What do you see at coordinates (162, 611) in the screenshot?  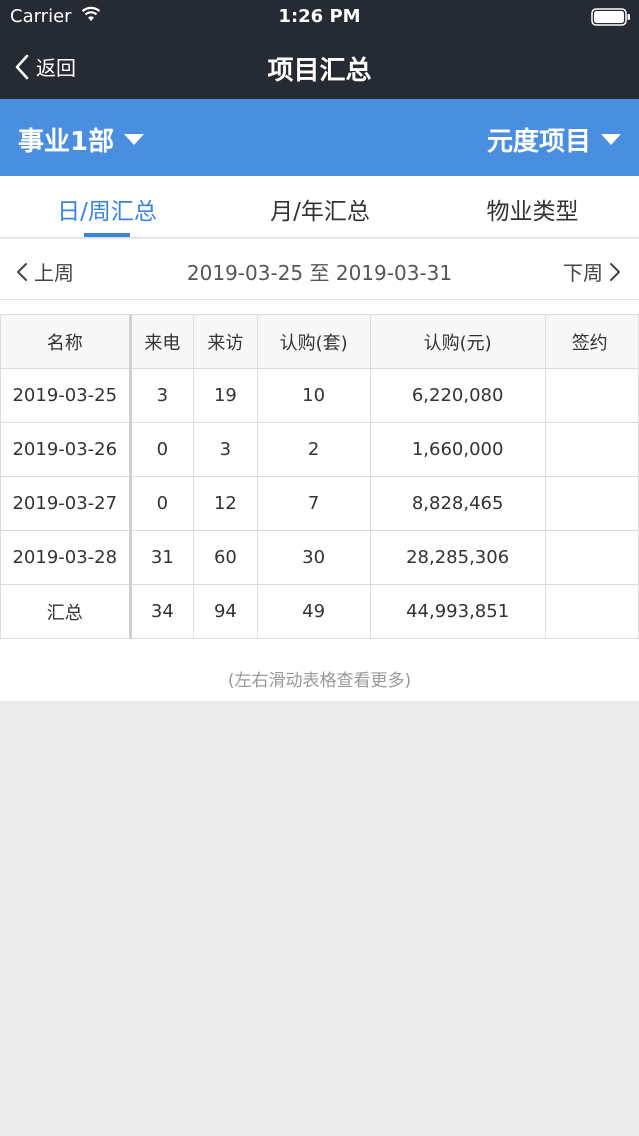 I see `table-cell: 34` at bounding box center [162, 611].